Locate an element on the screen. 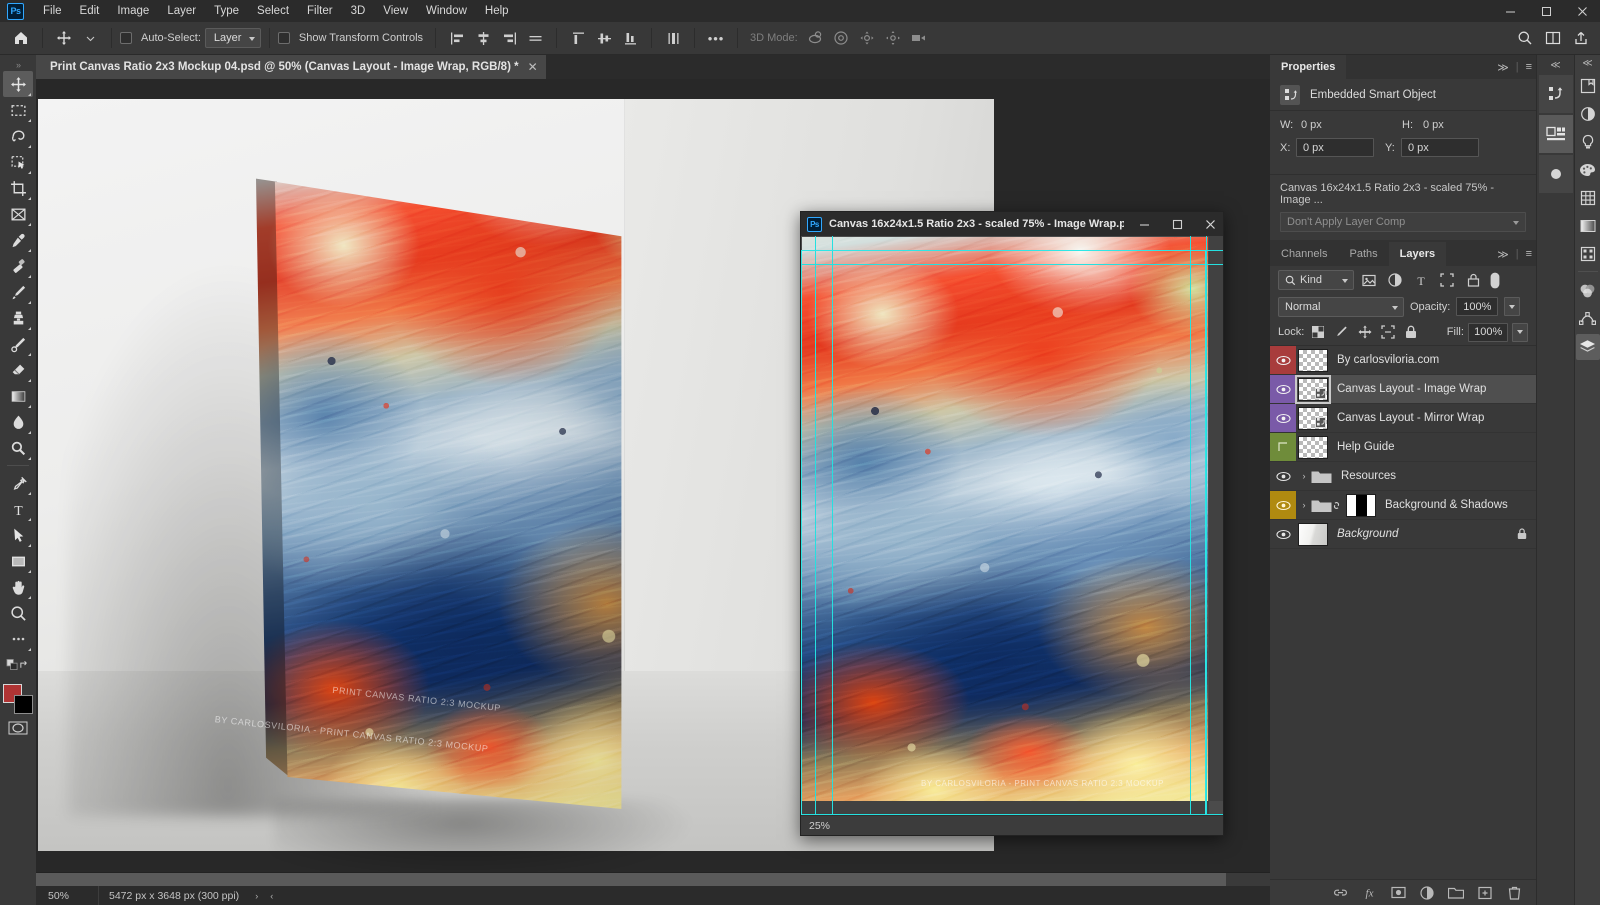 The width and height of the screenshot is (1600, 905). menu-edit: Edit is located at coordinates (90, 11).